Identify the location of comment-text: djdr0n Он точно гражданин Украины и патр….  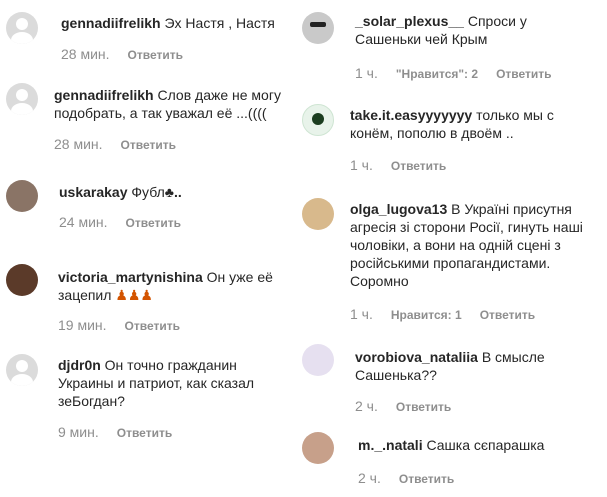
(171, 383).